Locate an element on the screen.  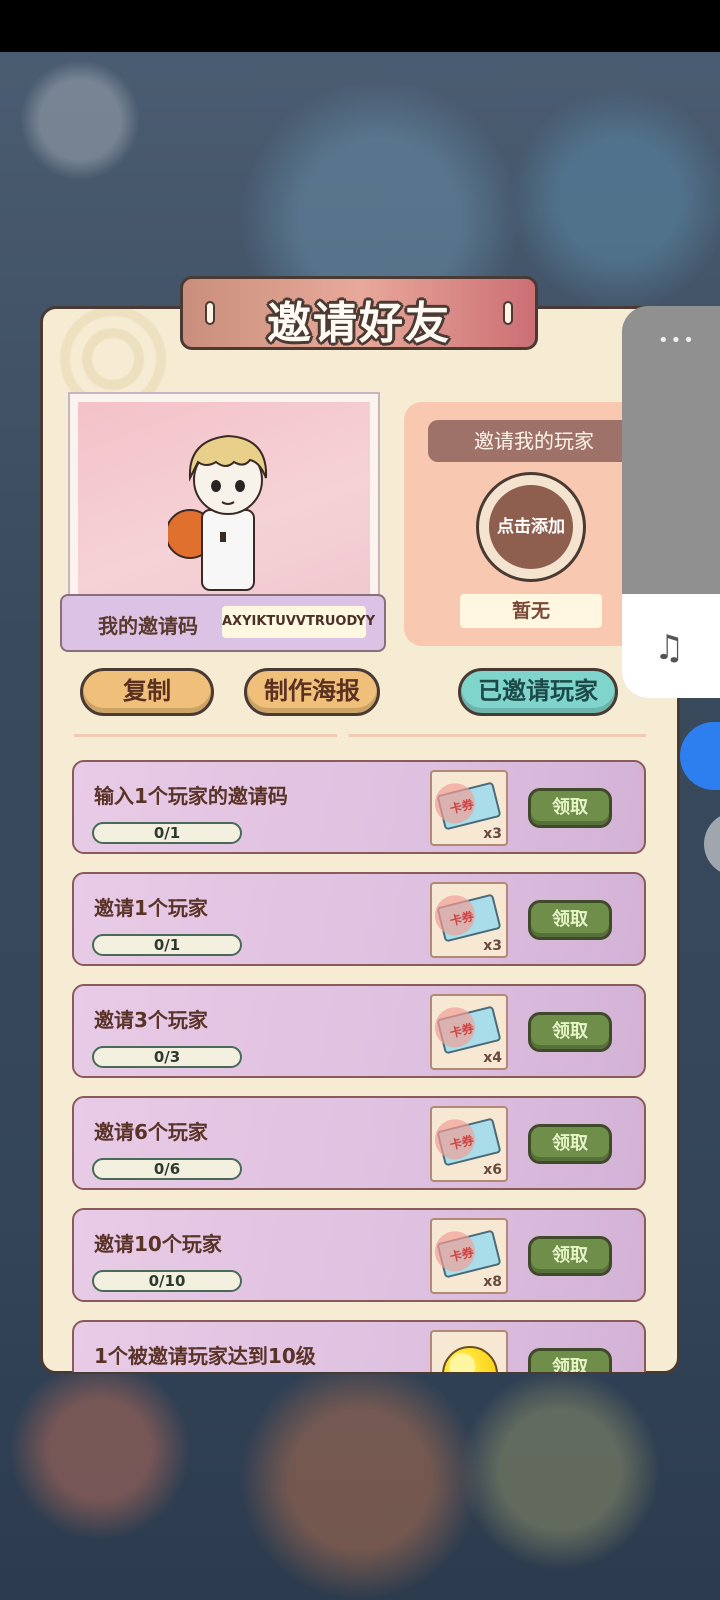
divider is located at coordinates (360, 735).